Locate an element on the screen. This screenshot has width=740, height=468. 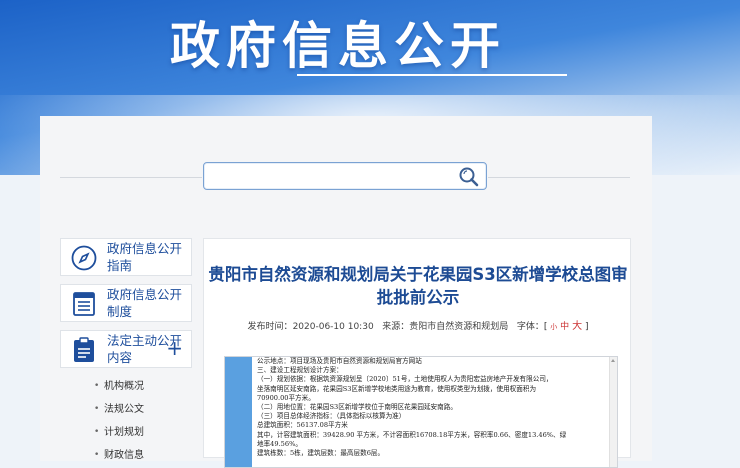
clipboard-icon is located at coordinates (84, 349).